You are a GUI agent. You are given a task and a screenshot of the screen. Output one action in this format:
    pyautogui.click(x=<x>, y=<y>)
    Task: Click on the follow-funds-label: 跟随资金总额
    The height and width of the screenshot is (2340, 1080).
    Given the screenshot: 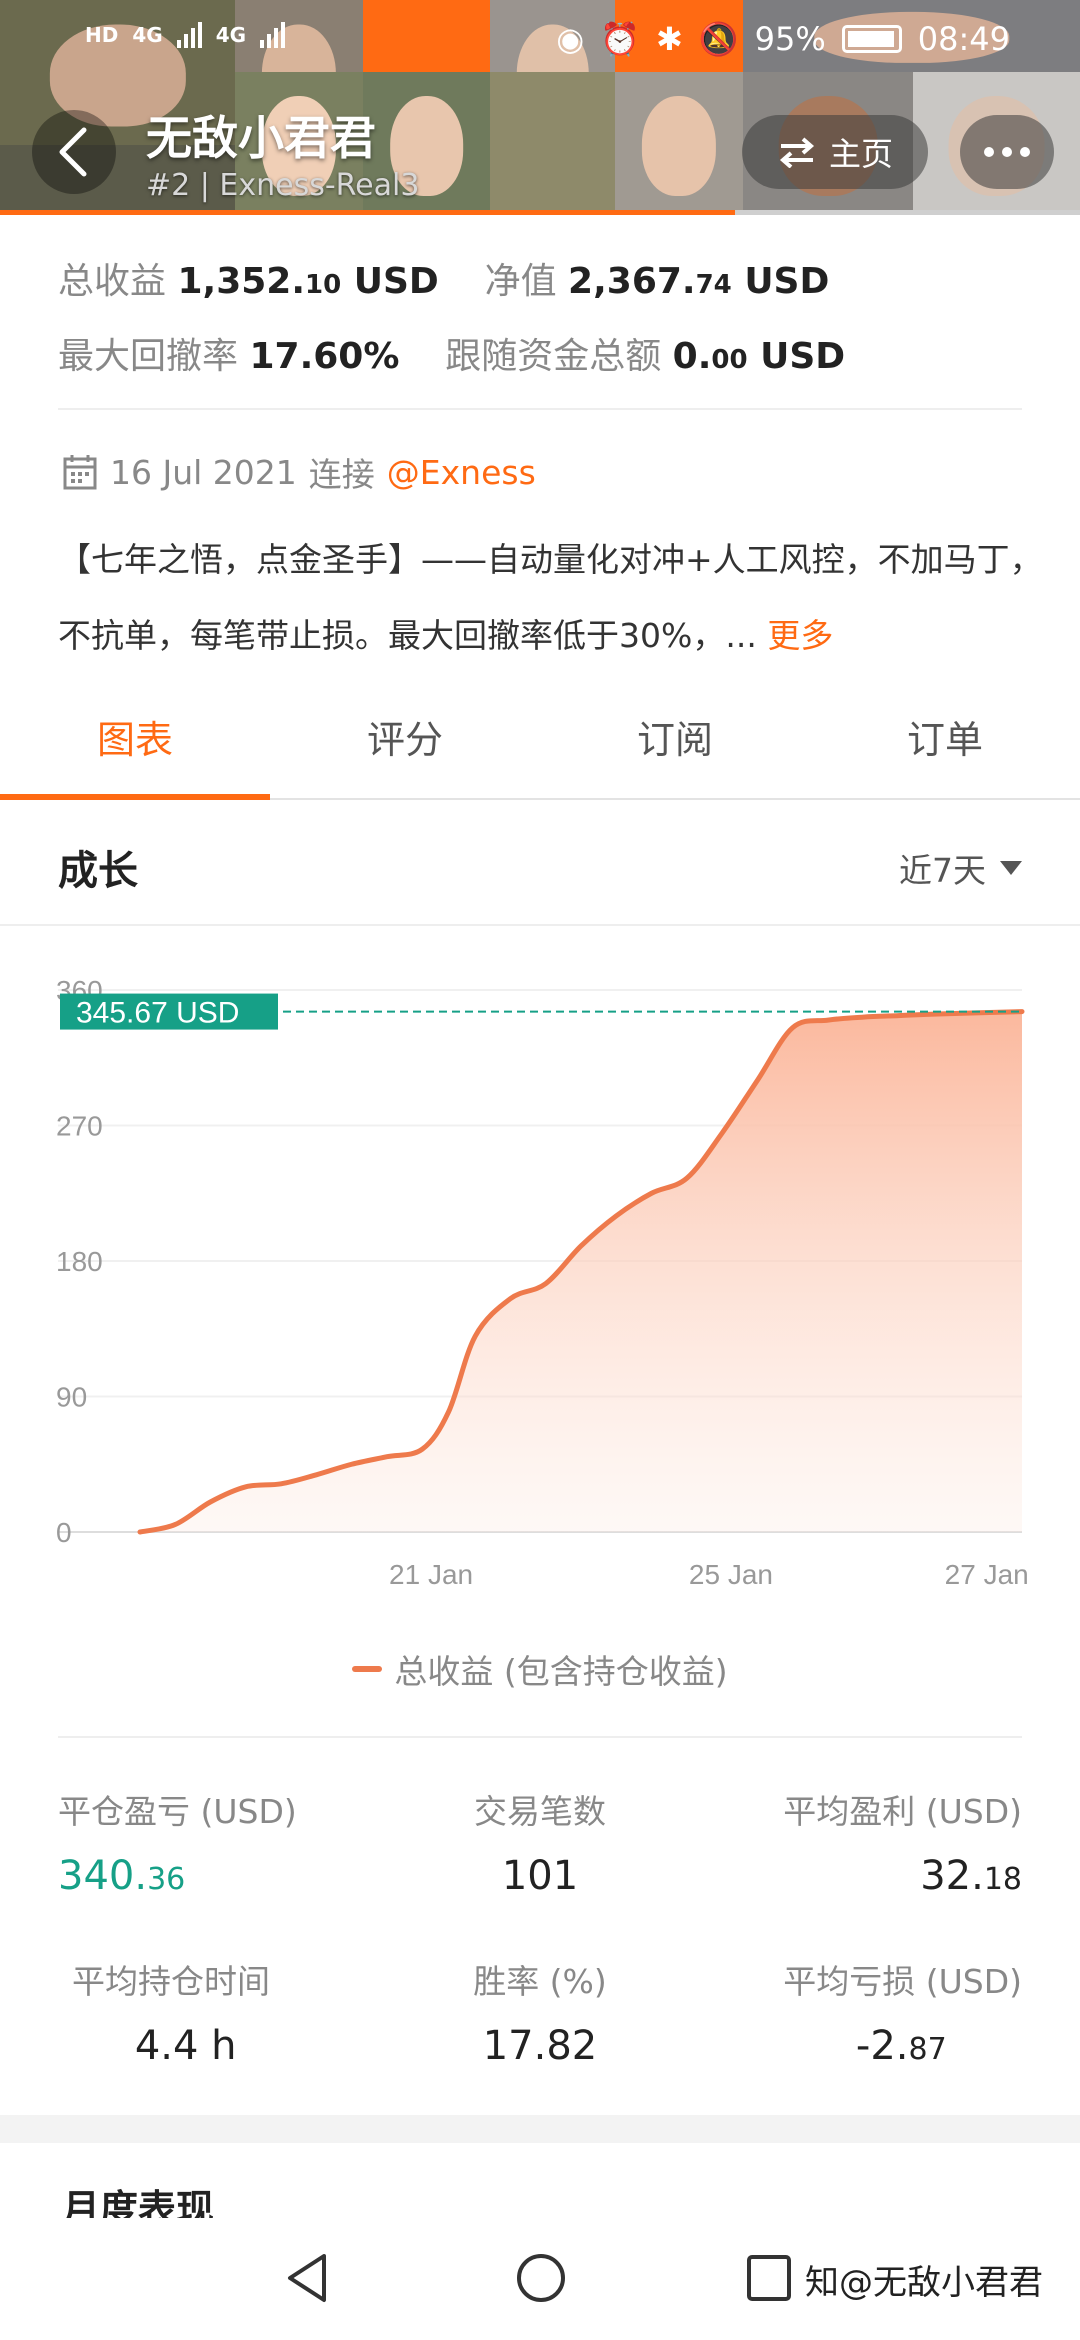 What is the action you would take?
    pyautogui.click(x=553, y=356)
    